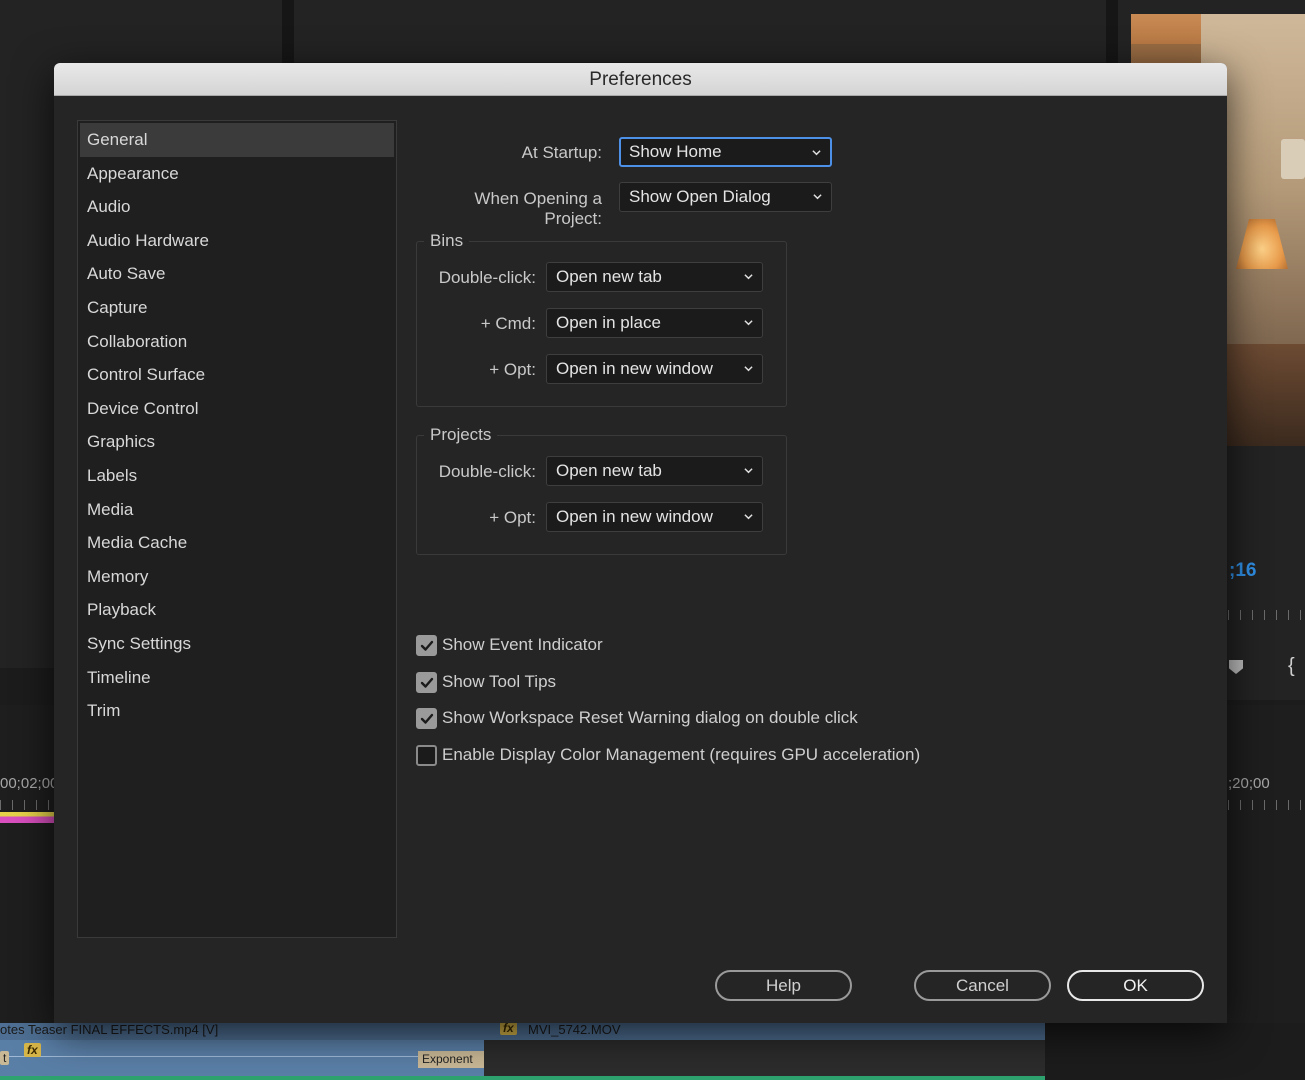 The height and width of the screenshot is (1080, 1305). I want to click on opening-project-label: When Opening a Project:, so click(538, 208).